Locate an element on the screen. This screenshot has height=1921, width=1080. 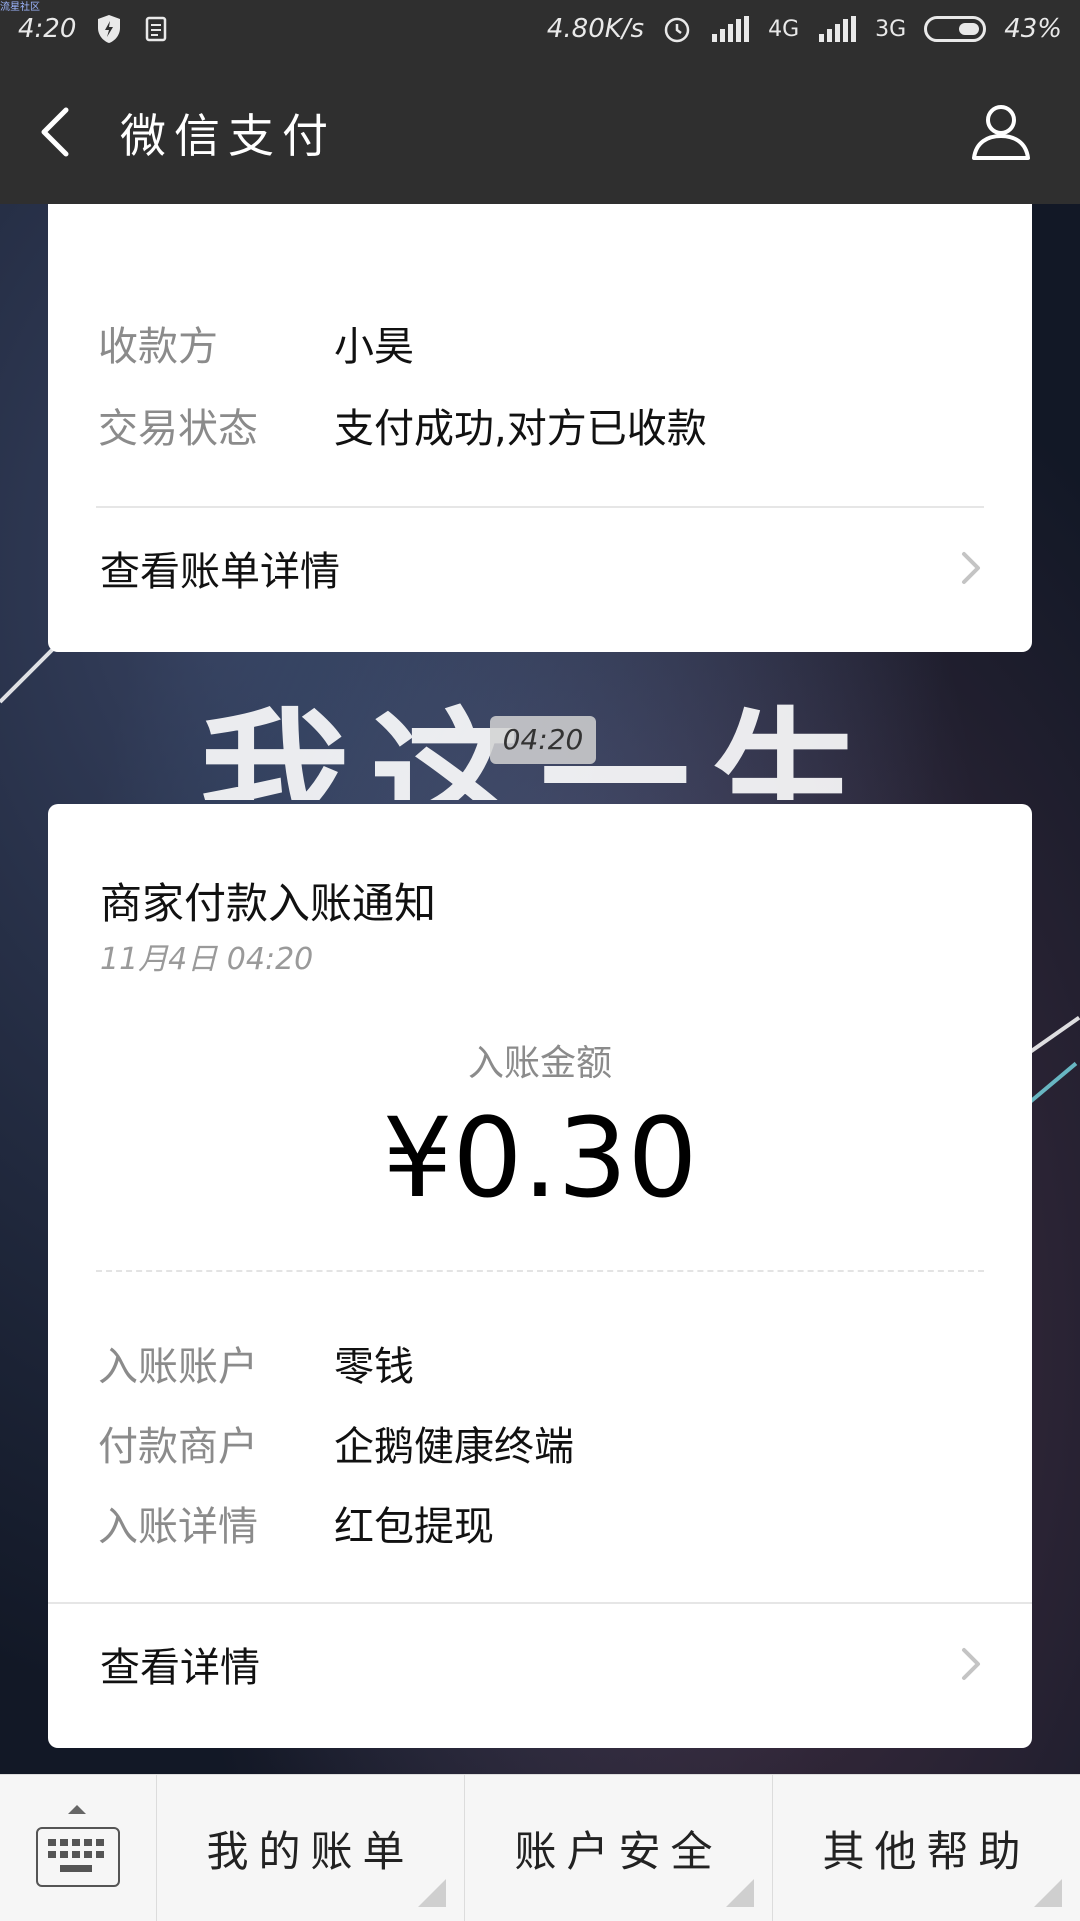
keyboard-icon is located at coordinates (78, 1857).